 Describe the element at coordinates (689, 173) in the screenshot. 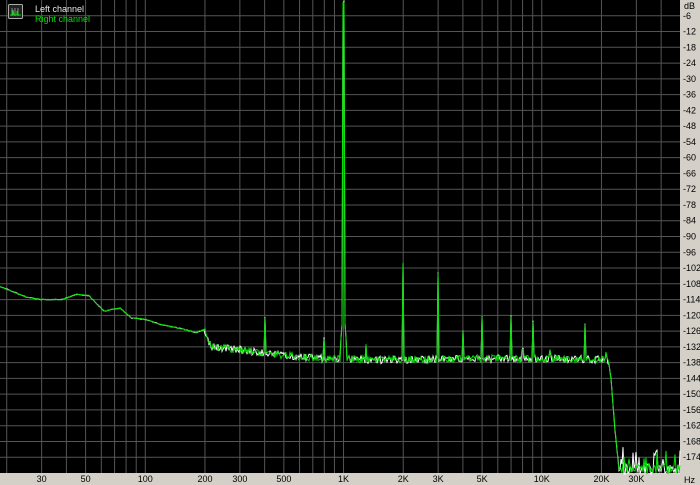

I see `y-tick-label: -66` at that location.